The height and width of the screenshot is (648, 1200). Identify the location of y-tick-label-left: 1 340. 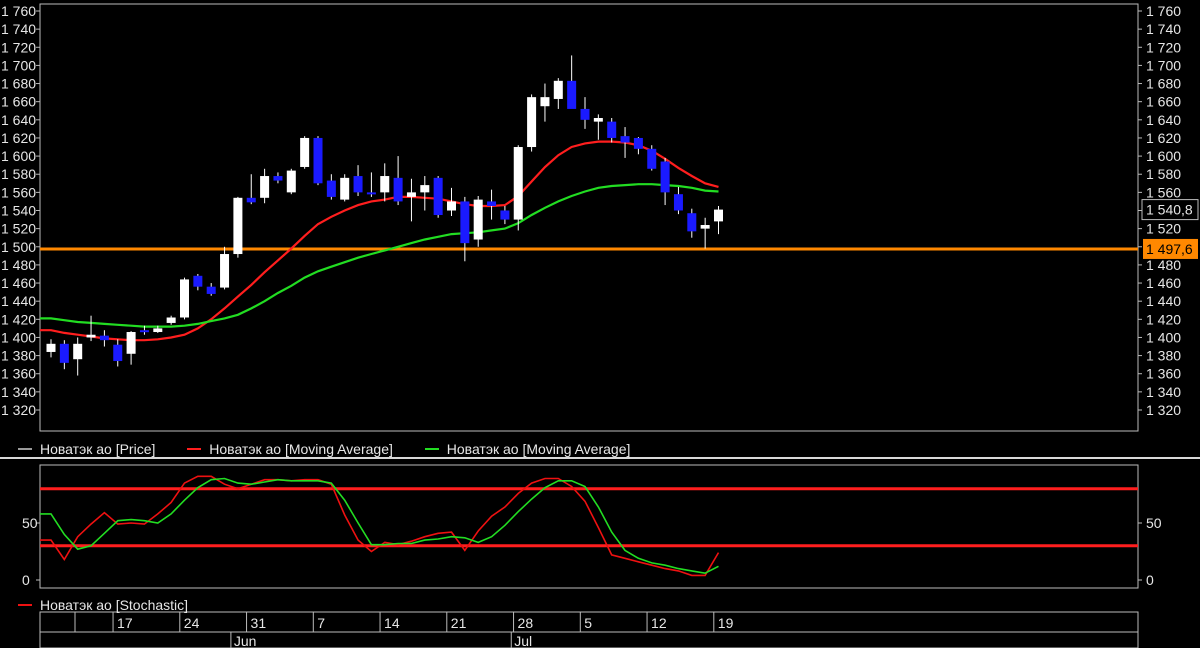
(18, 392).